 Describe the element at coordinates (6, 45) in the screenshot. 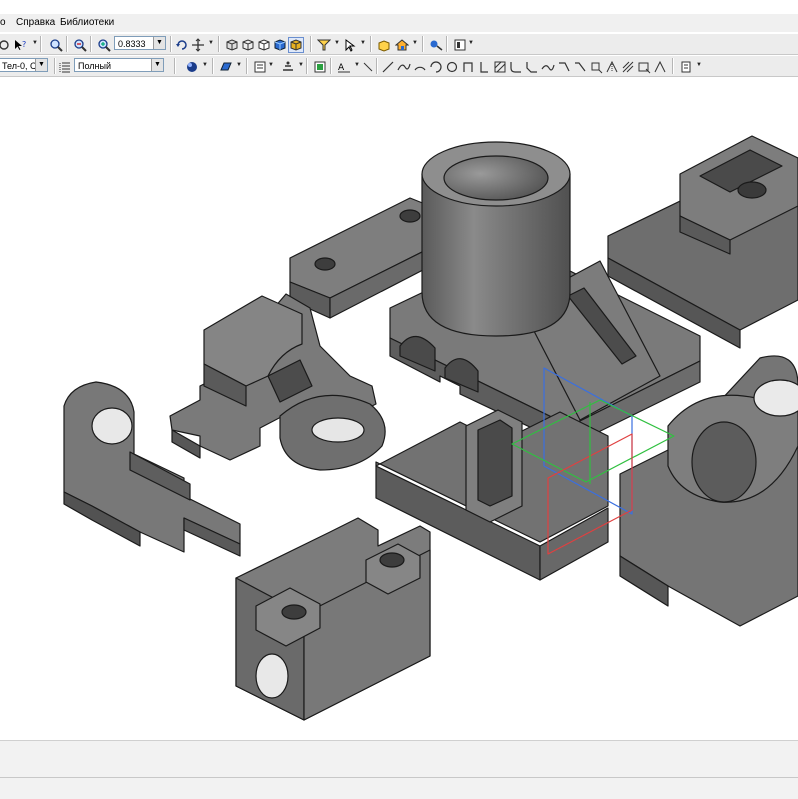

I see `cursor-icon` at that location.